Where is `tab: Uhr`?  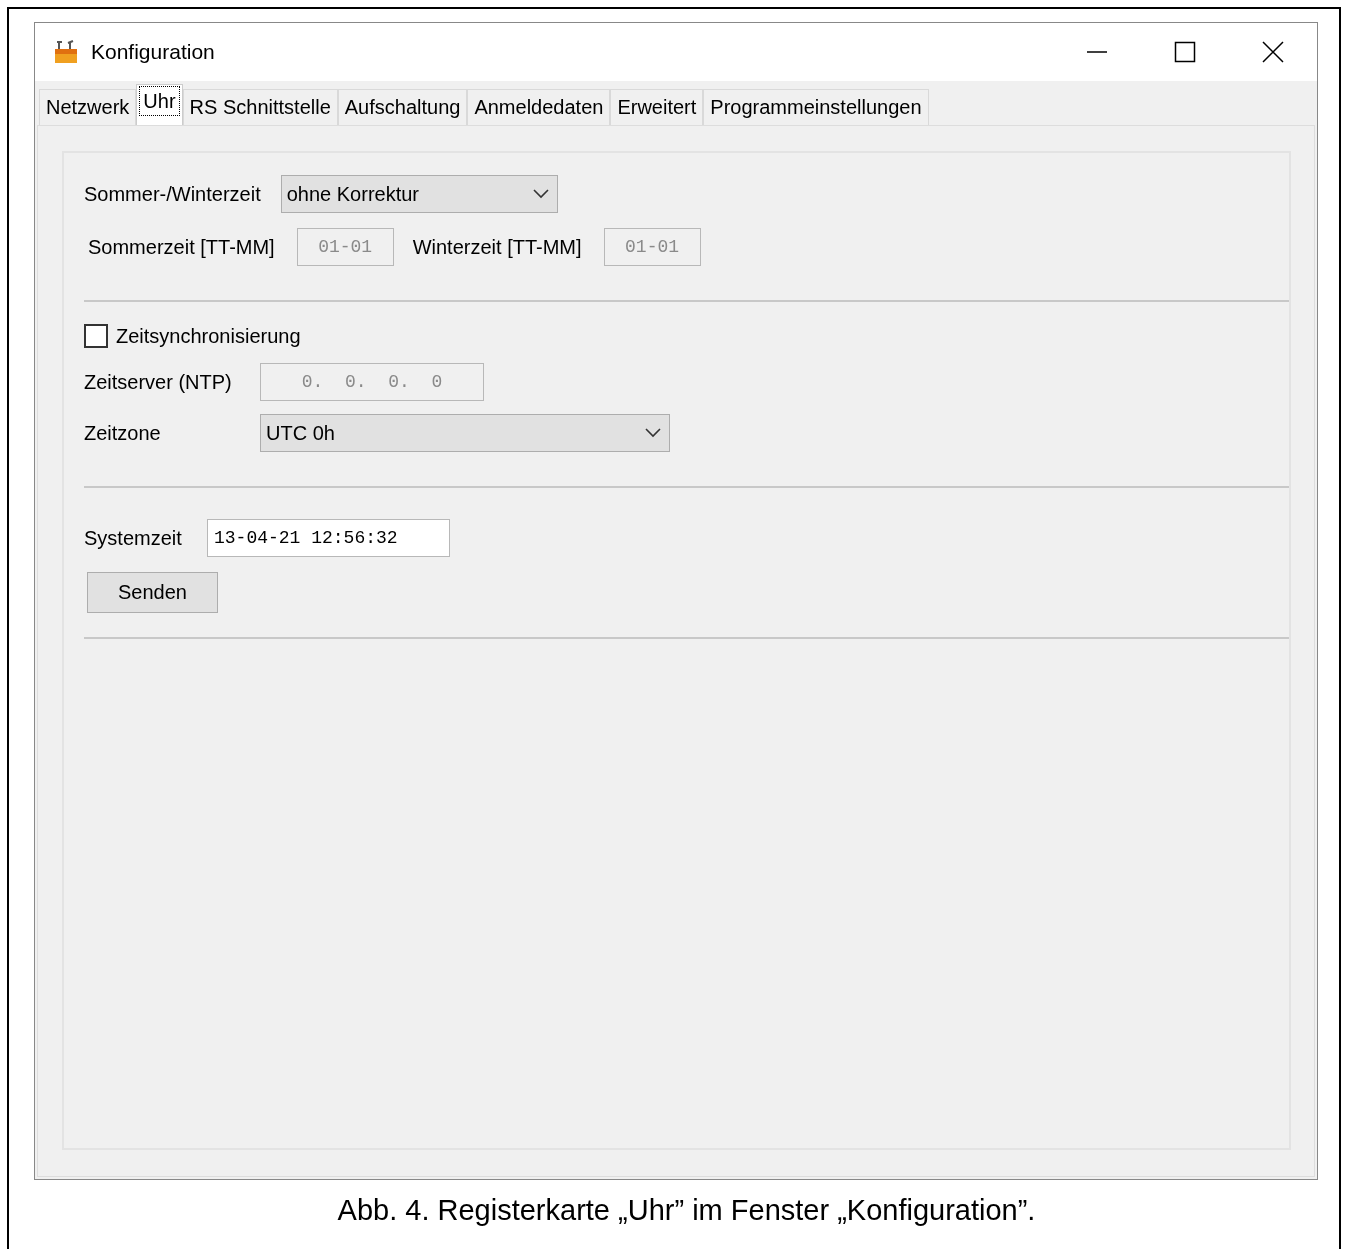
tab: Uhr is located at coordinates (159, 104).